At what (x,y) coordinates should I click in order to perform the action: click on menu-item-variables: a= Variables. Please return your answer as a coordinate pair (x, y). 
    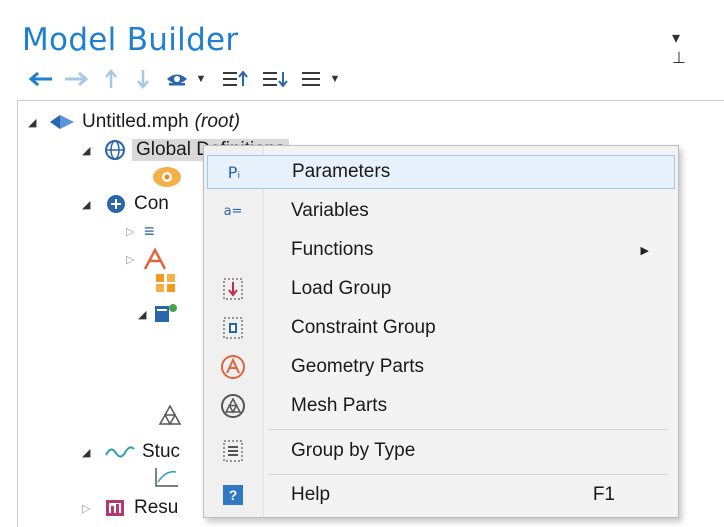
    Looking at the image, I should click on (441, 211).